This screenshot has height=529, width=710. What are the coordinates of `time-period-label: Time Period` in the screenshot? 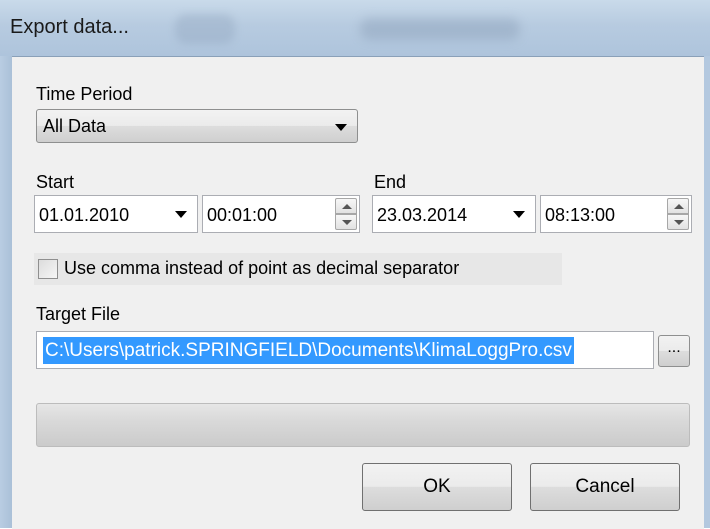 It's located at (84, 94).